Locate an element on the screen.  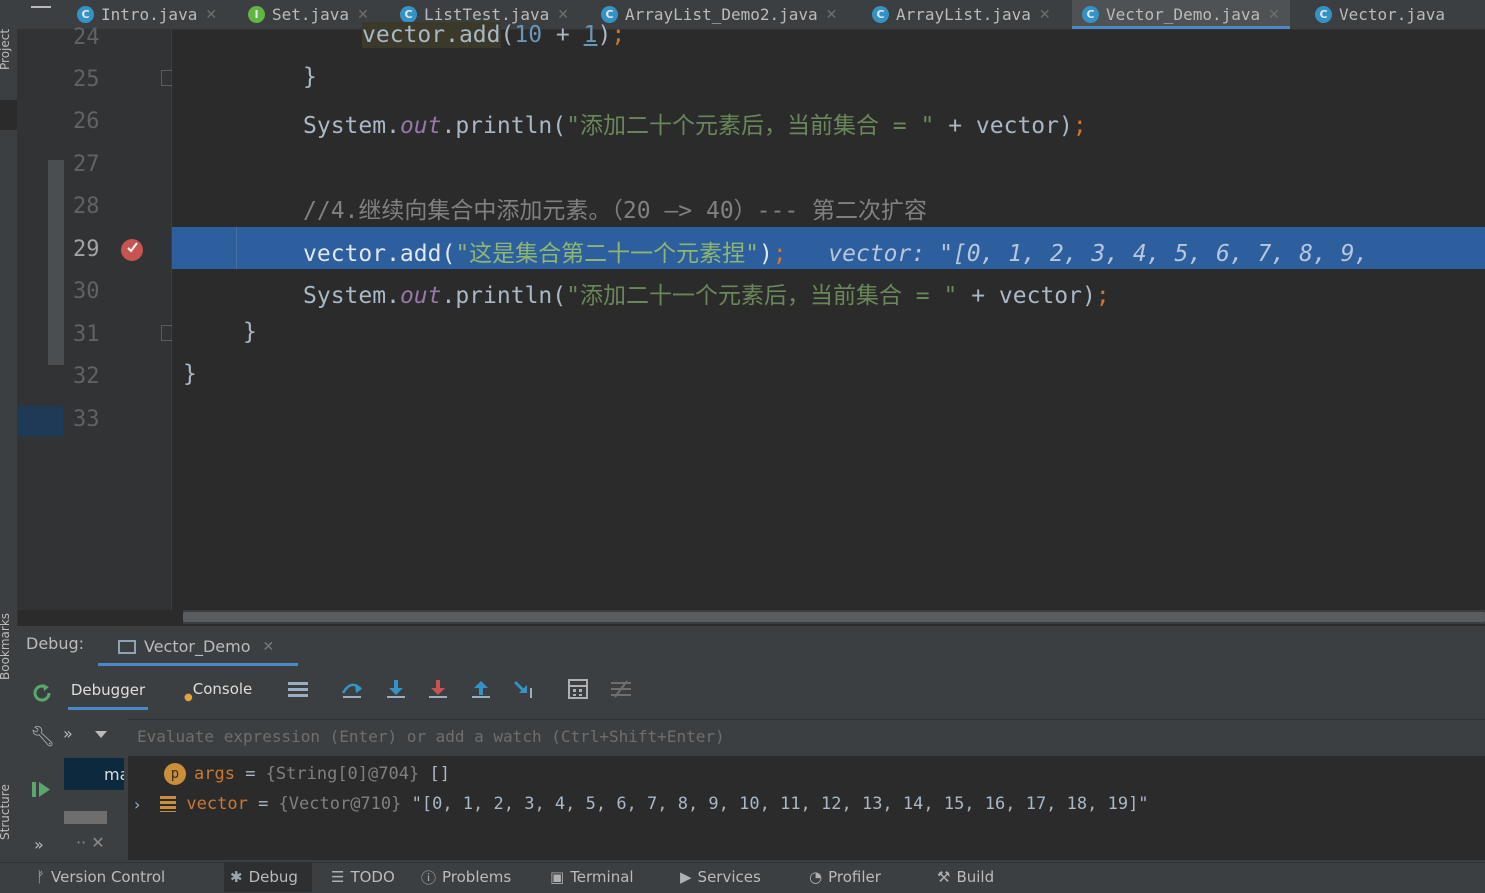
variable-type: {Vector@710} is located at coordinates (340, 804).